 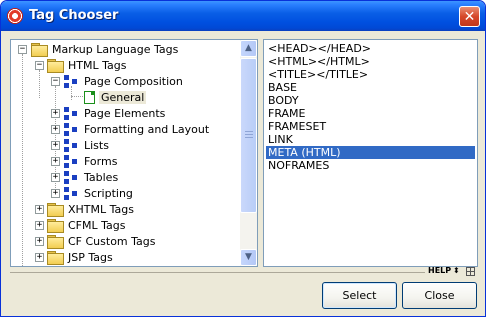 I want to click on close-button: Close, so click(x=439, y=295).